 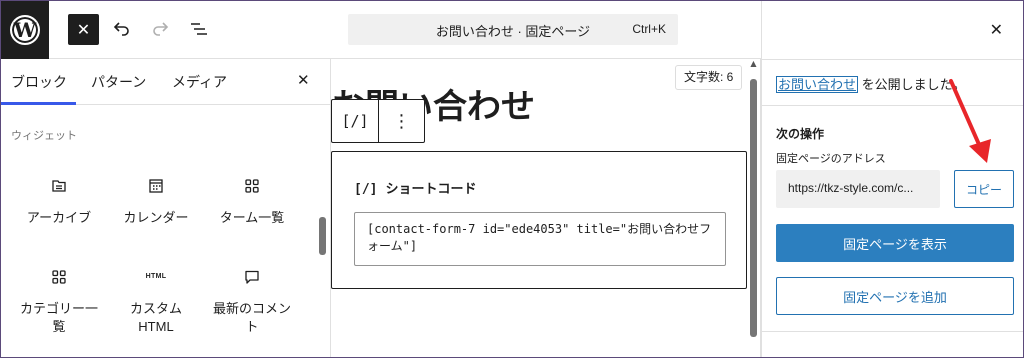 I want to click on document-title: お問い合わせ · 固定ページ, so click(x=513, y=31).